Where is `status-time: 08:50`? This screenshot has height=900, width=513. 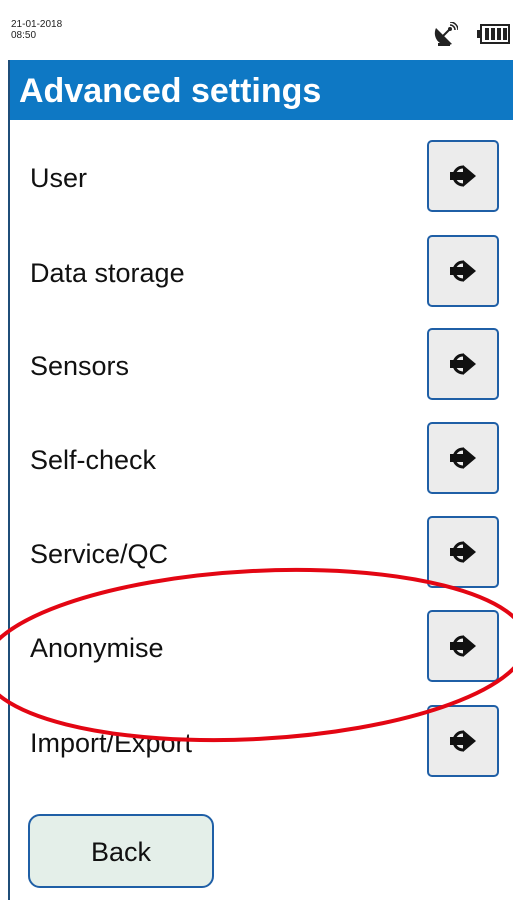 status-time: 08:50 is located at coordinates (24, 35).